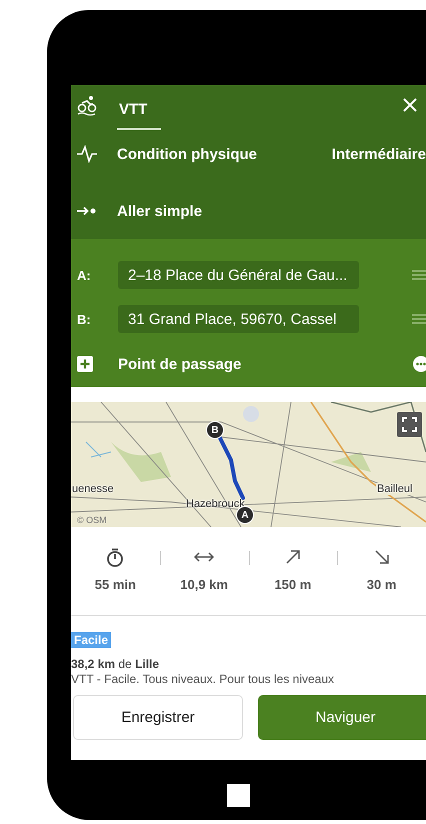  What do you see at coordinates (84, 319) in the screenshot?
I see `waypoint-letter: B:` at bounding box center [84, 319].